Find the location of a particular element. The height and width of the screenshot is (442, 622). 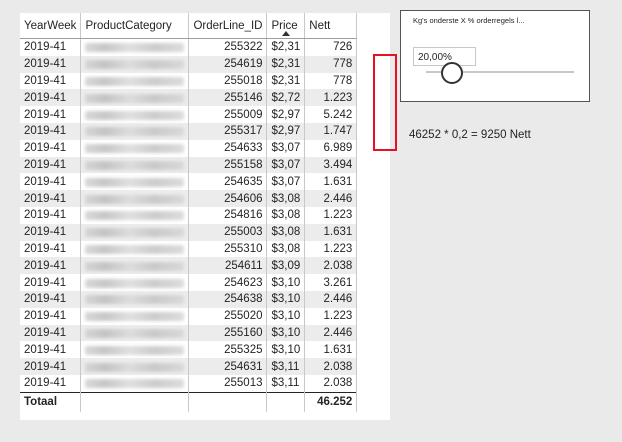

table-row: 2019-41 254619 $2,31 778 is located at coordinates (189, 64).